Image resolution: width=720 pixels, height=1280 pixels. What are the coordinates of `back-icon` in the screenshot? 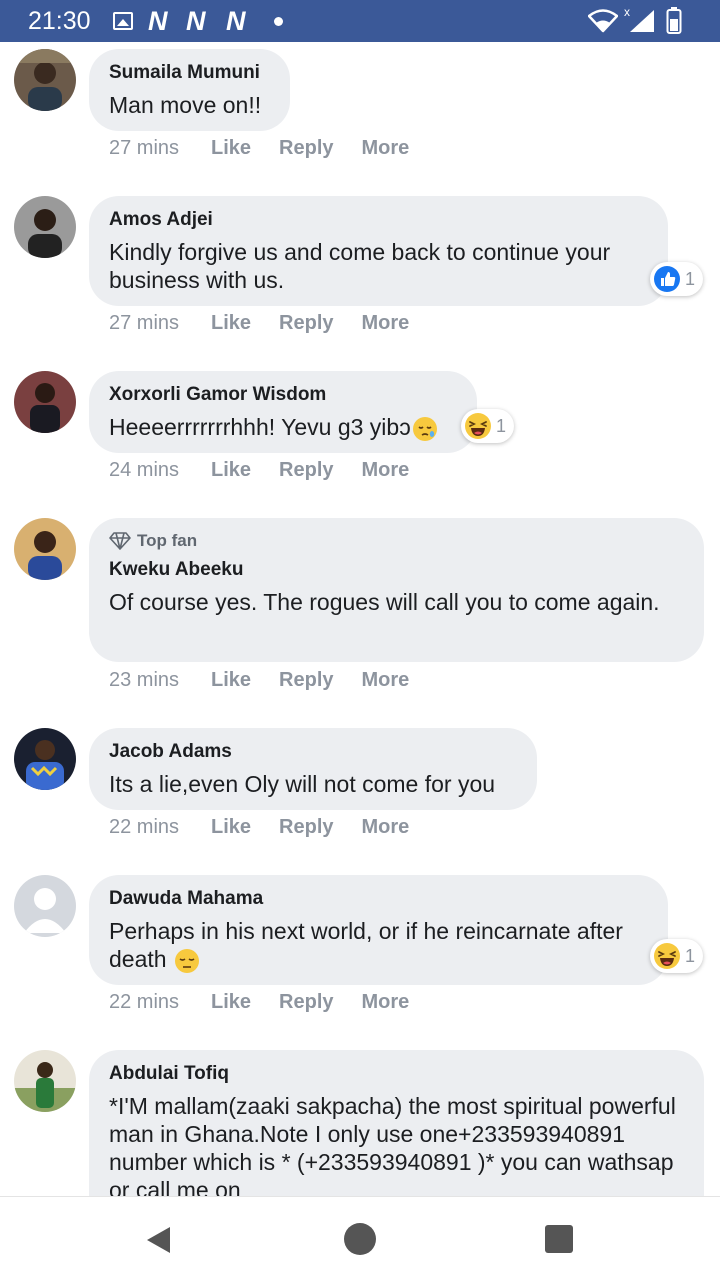 It's located at (159, 1240).